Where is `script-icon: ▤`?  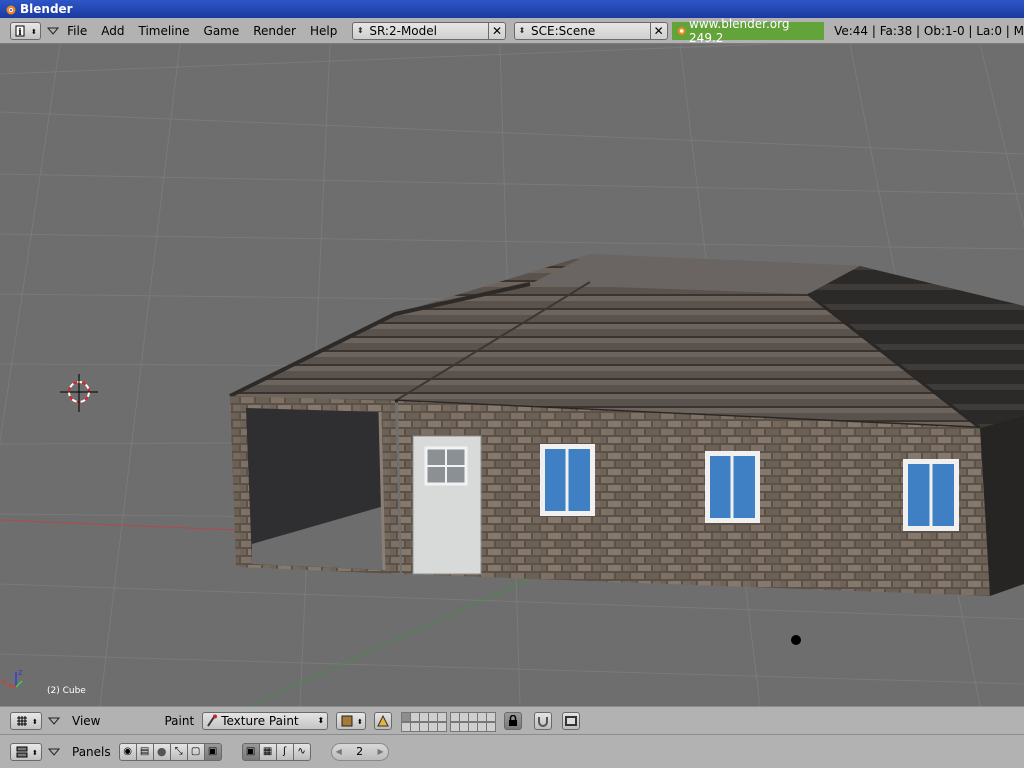
script-icon: ▤ is located at coordinates (144, 751).